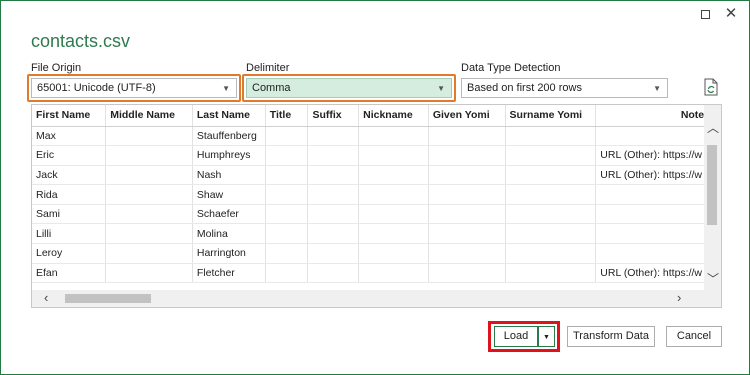 This screenshot has height=375, width=750. Describe the element at coordinates (229, 175) in the screenshot. I see `table-cell: Nash` at that location.